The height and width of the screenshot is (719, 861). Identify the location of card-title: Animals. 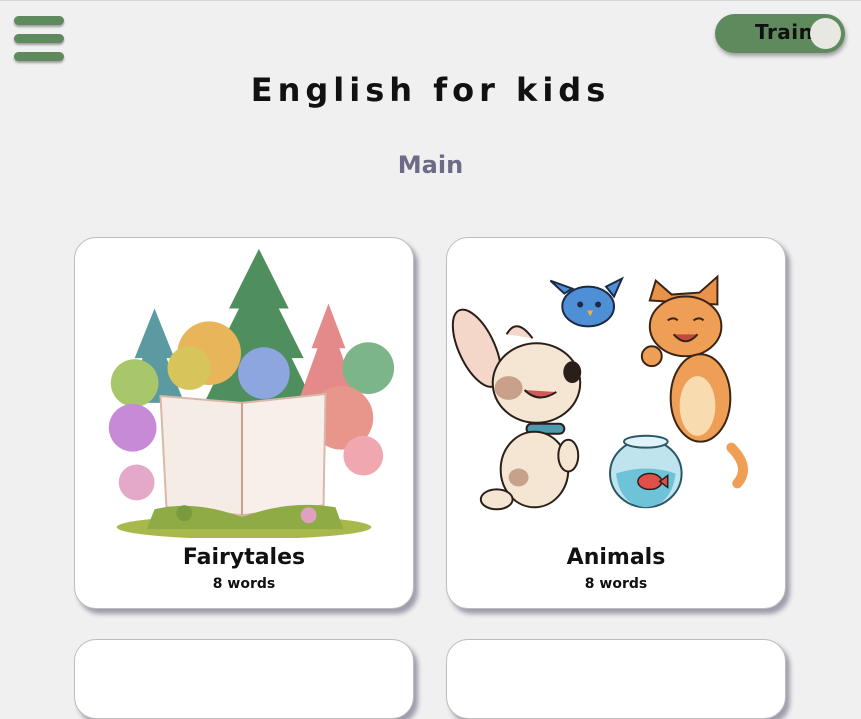
(616, 557).